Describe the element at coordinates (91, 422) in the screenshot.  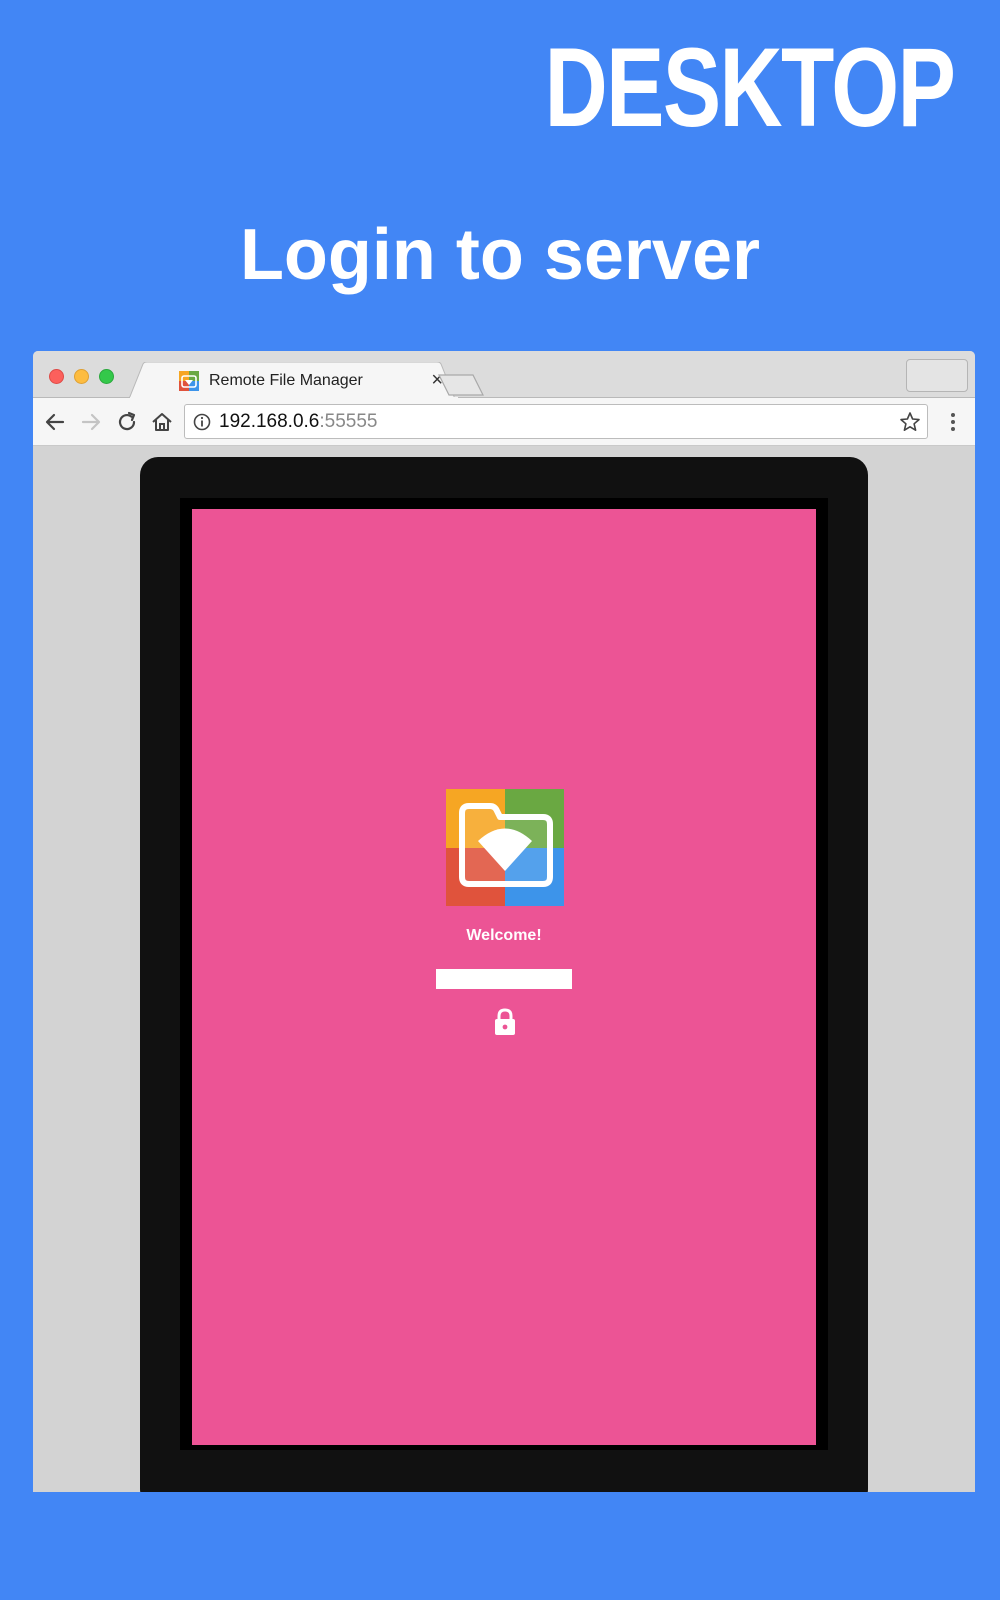
I see `forward-icon` at that location.